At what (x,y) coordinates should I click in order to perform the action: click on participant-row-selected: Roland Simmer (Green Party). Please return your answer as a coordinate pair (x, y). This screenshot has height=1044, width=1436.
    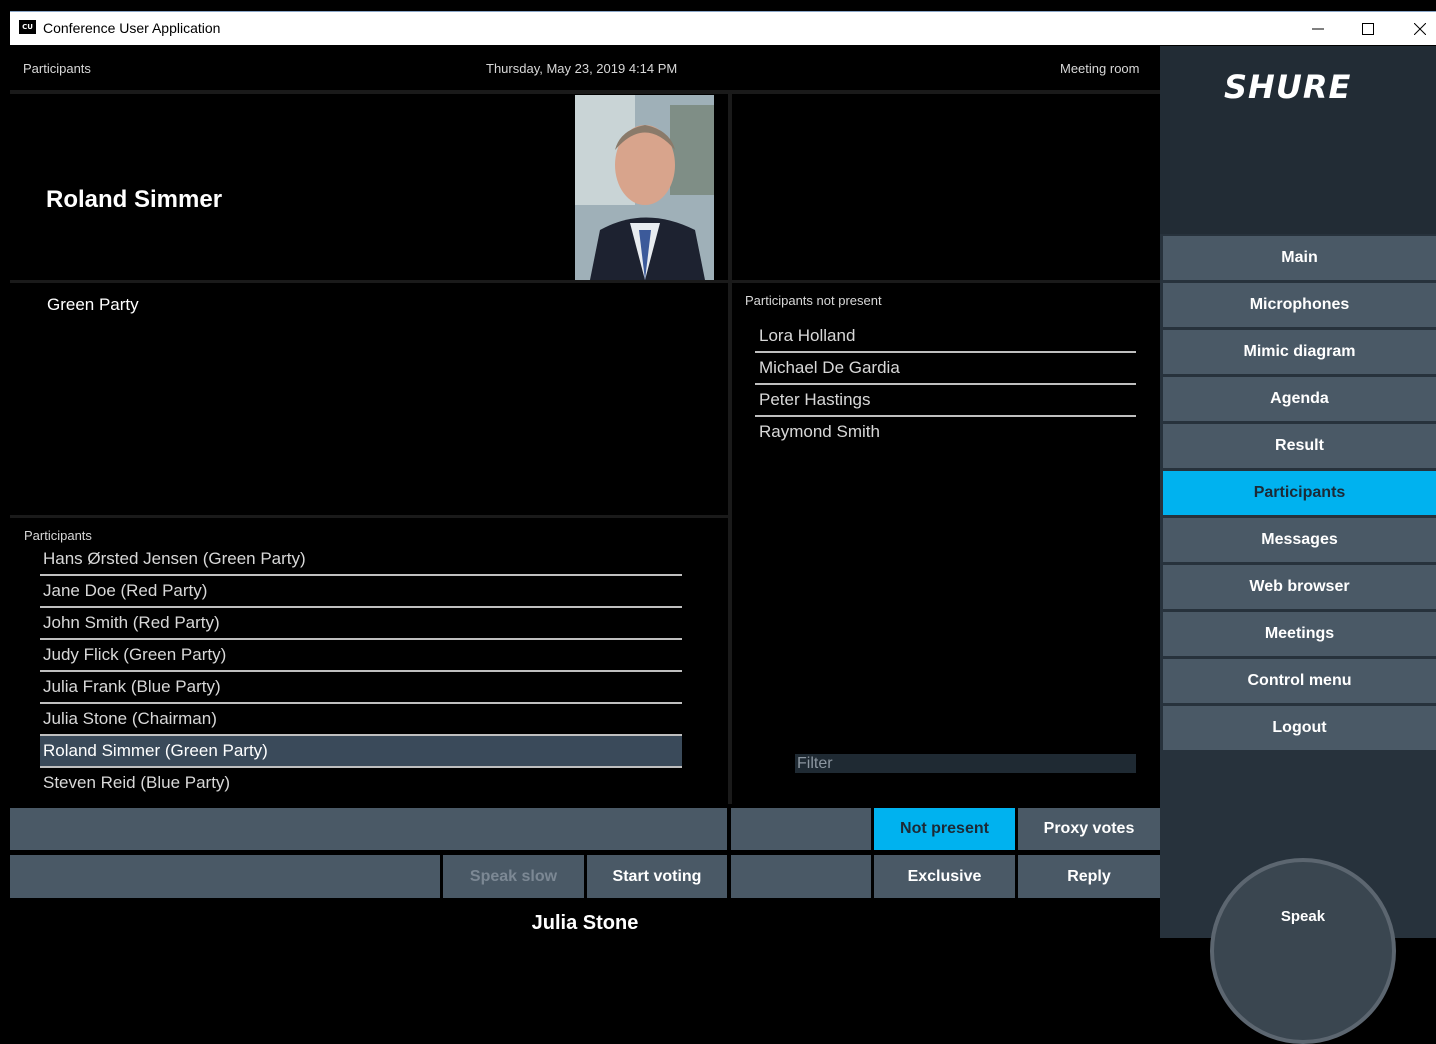
    Looking at the image, I should click on (361, 752).